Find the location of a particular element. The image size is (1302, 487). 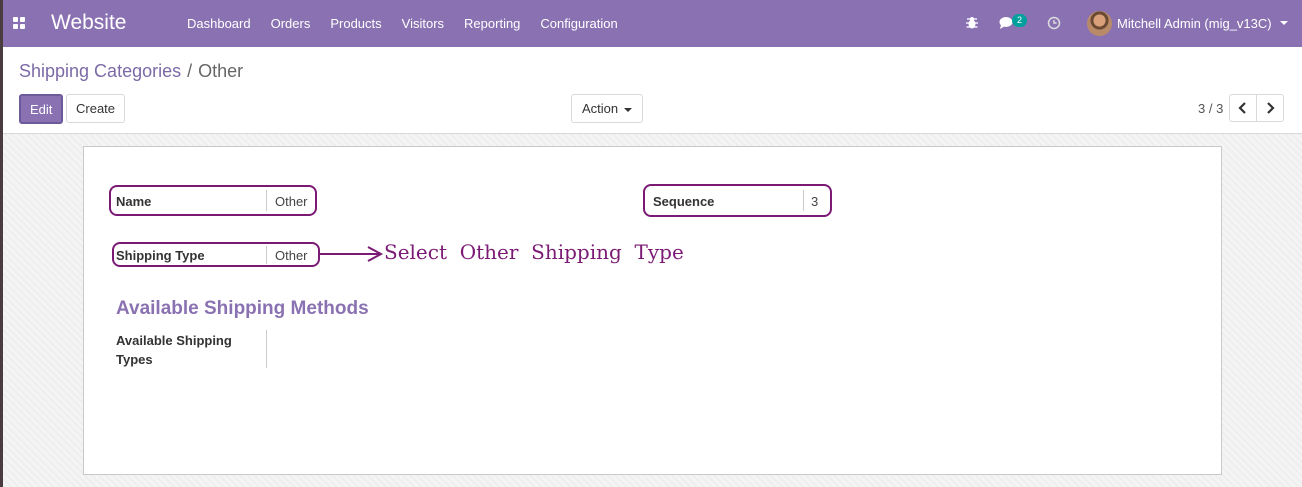

name-field: Other is located at coordinates (291, 201).